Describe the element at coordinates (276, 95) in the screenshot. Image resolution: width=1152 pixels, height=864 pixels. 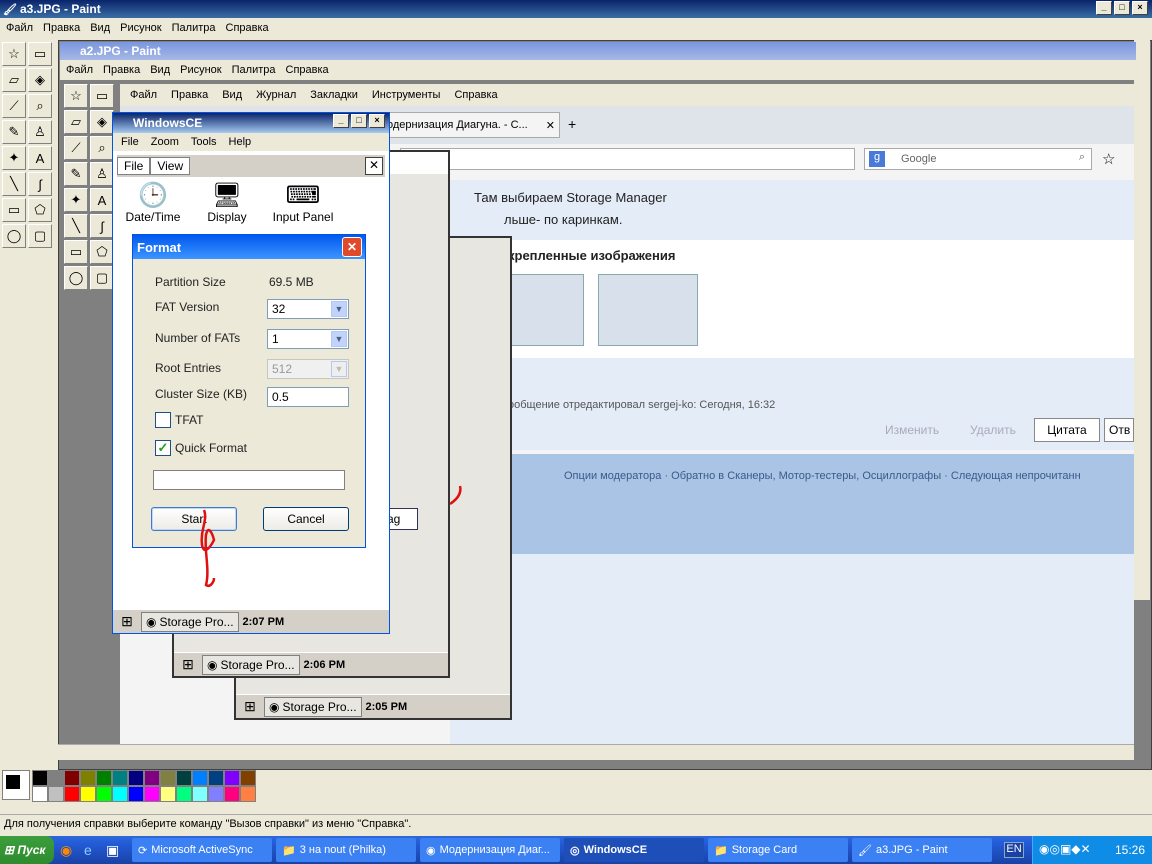
I see `browser-menu-history: Журнал` at that location.